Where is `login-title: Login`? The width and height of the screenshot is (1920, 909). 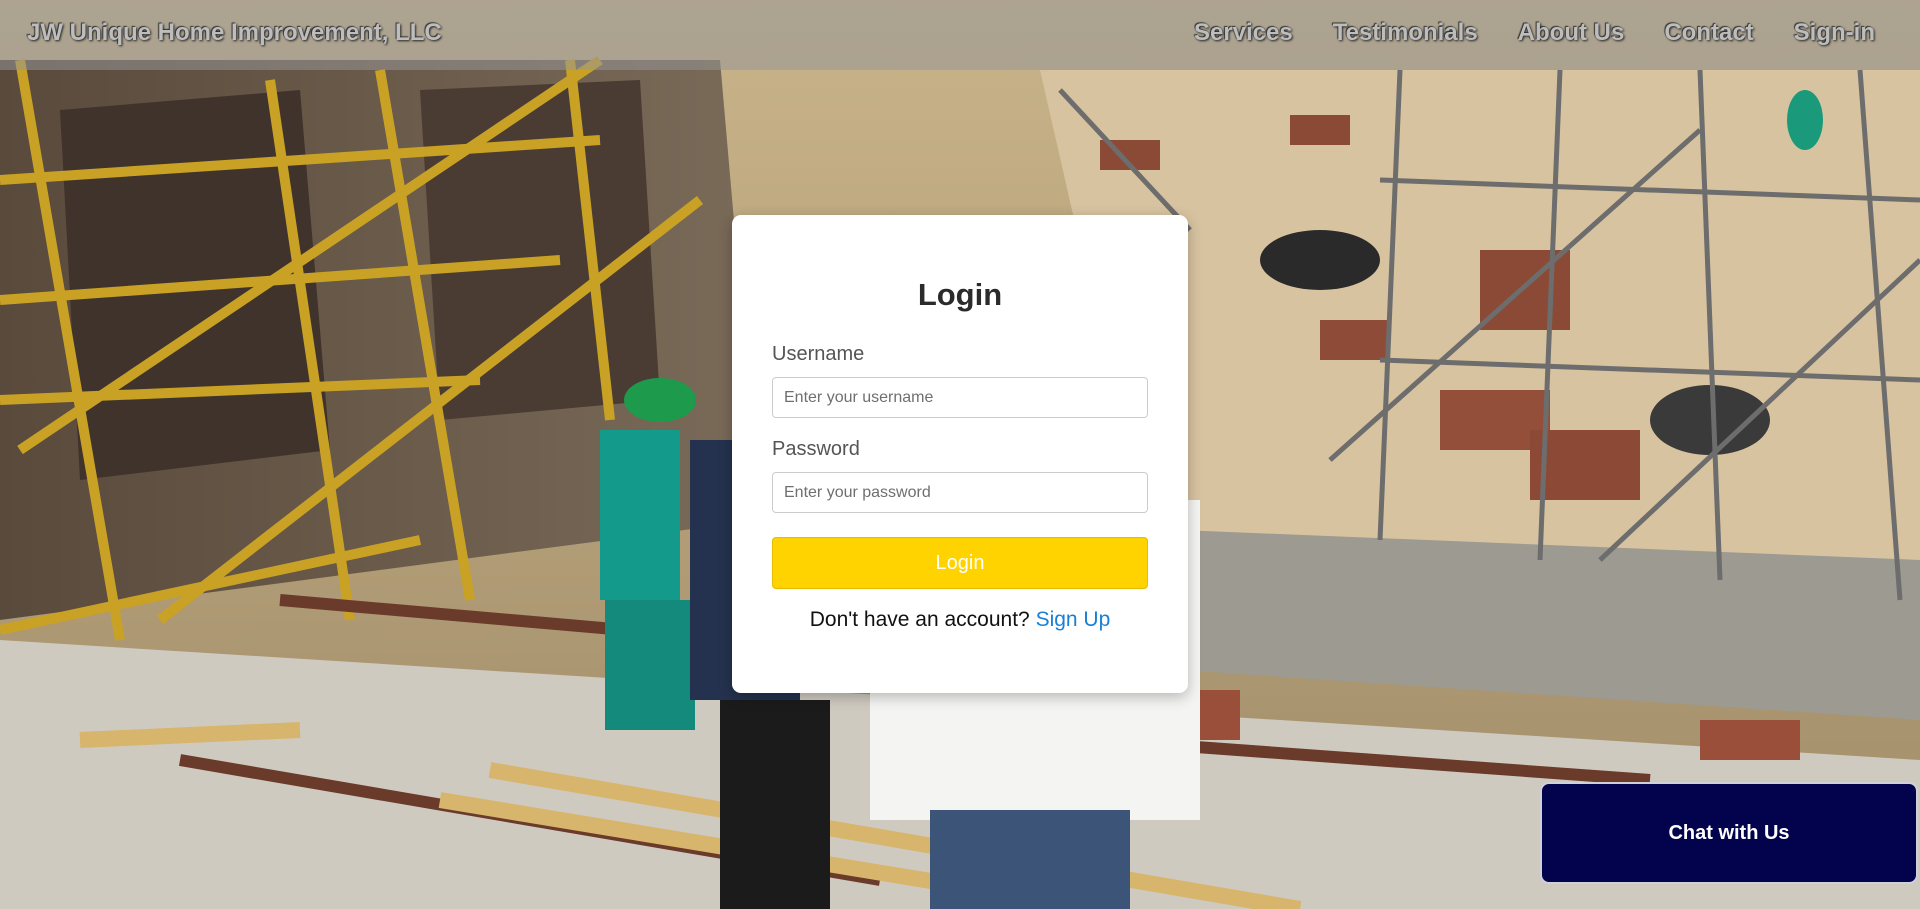 login-title: Login is located at coordinates (960, 294).